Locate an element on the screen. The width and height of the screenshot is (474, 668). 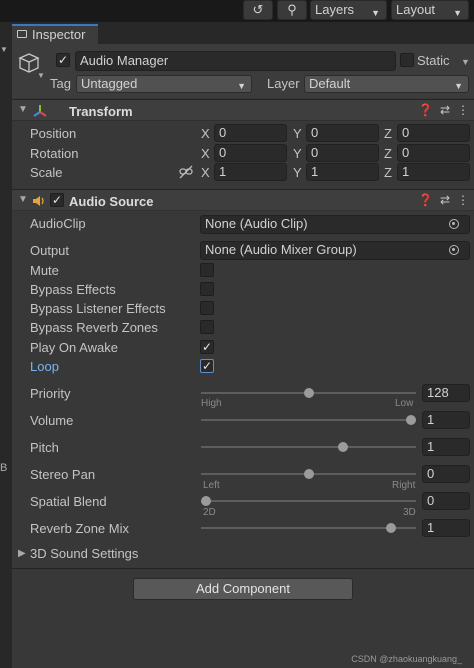
transform-header: ▼ Transform ❓⇄⋮ is located at coordinates (243, 110).